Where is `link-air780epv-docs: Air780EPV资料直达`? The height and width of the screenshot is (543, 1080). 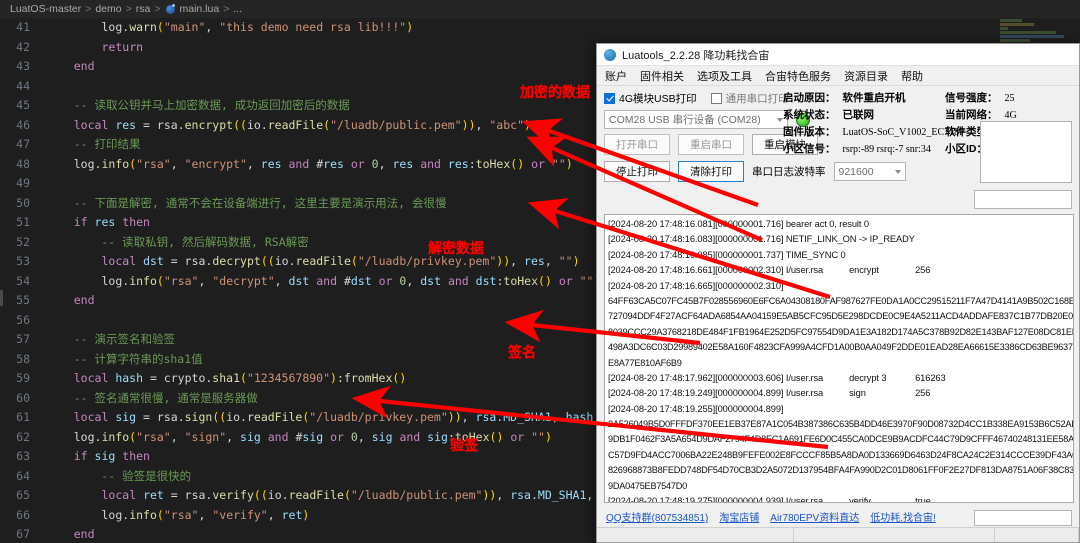 link-air780epv-docs: Air780EPV资料直达 is located at coordinates (814, 516).